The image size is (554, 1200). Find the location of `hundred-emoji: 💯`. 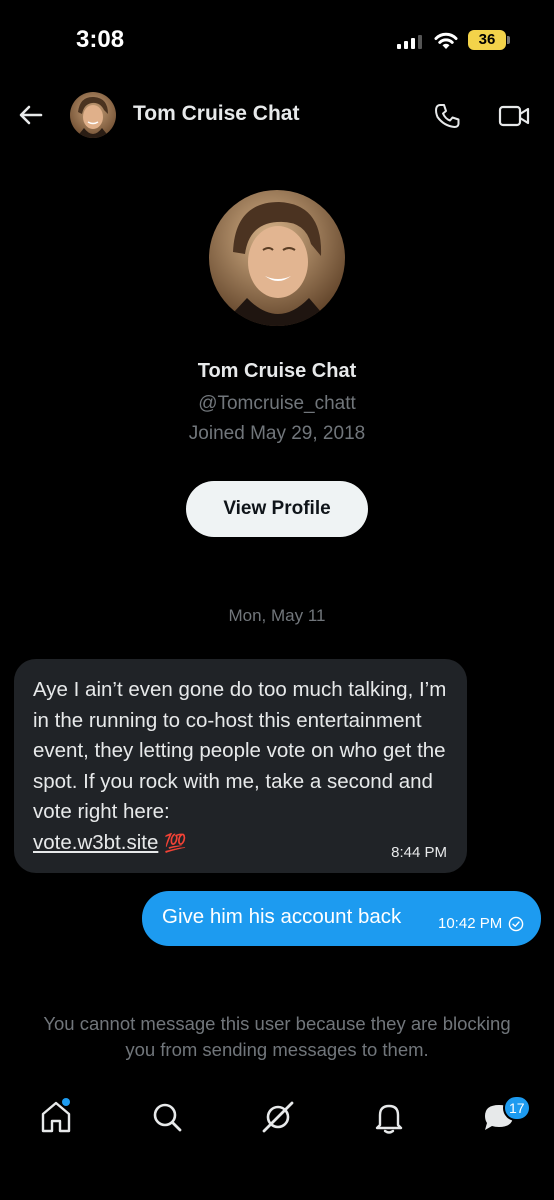

hundred-emoji: 💯 is located at coordinates (175, 842).